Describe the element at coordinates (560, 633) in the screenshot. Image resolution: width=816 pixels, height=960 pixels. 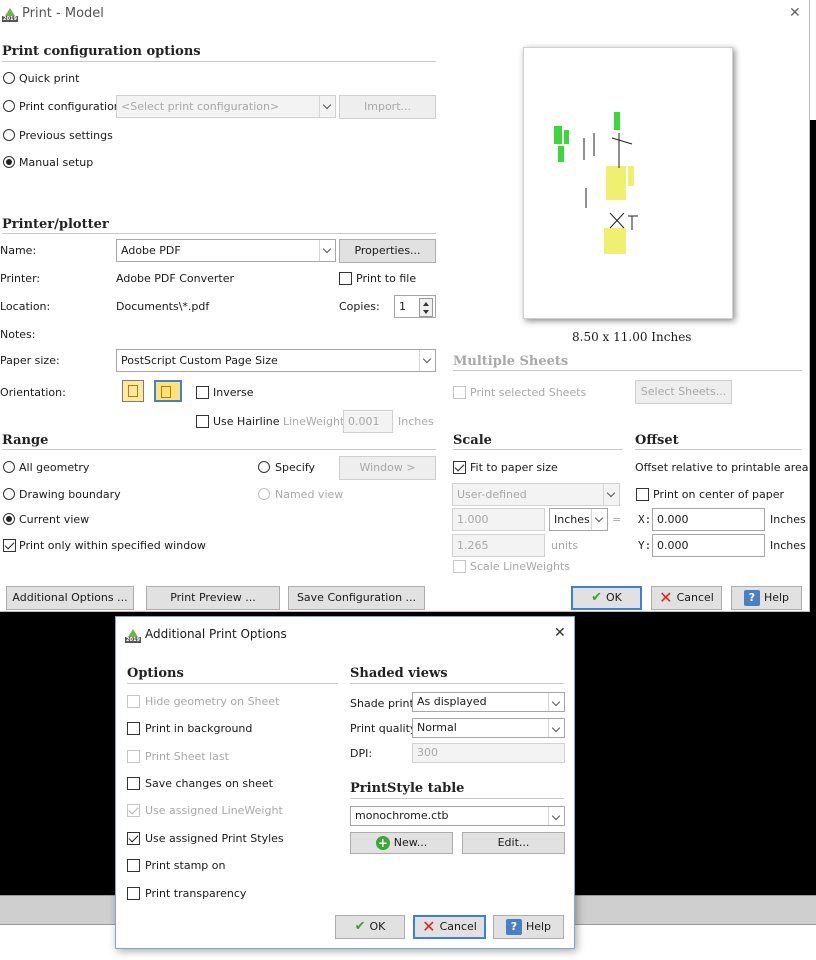
I see `dialog-close-icon: ✕` at that location.